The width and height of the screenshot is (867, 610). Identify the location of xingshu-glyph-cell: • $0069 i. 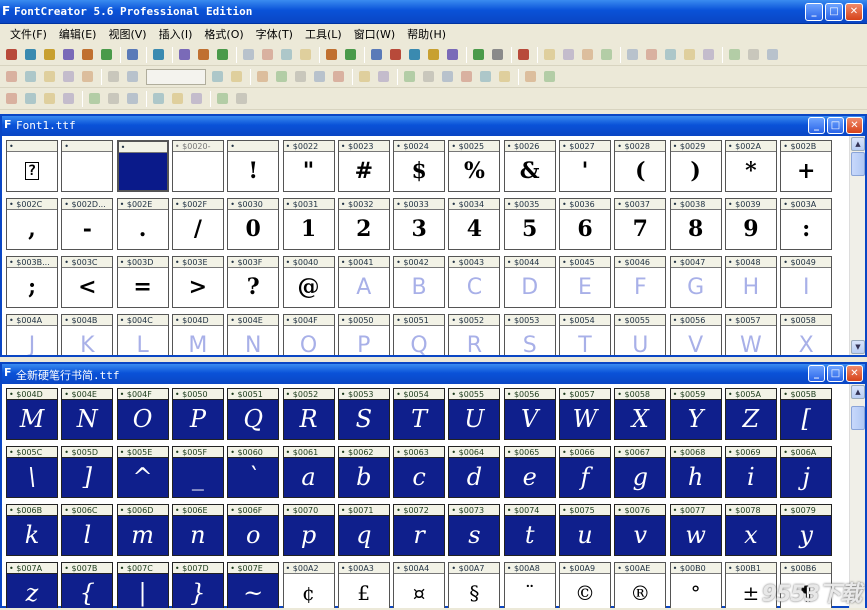
(750, 472).